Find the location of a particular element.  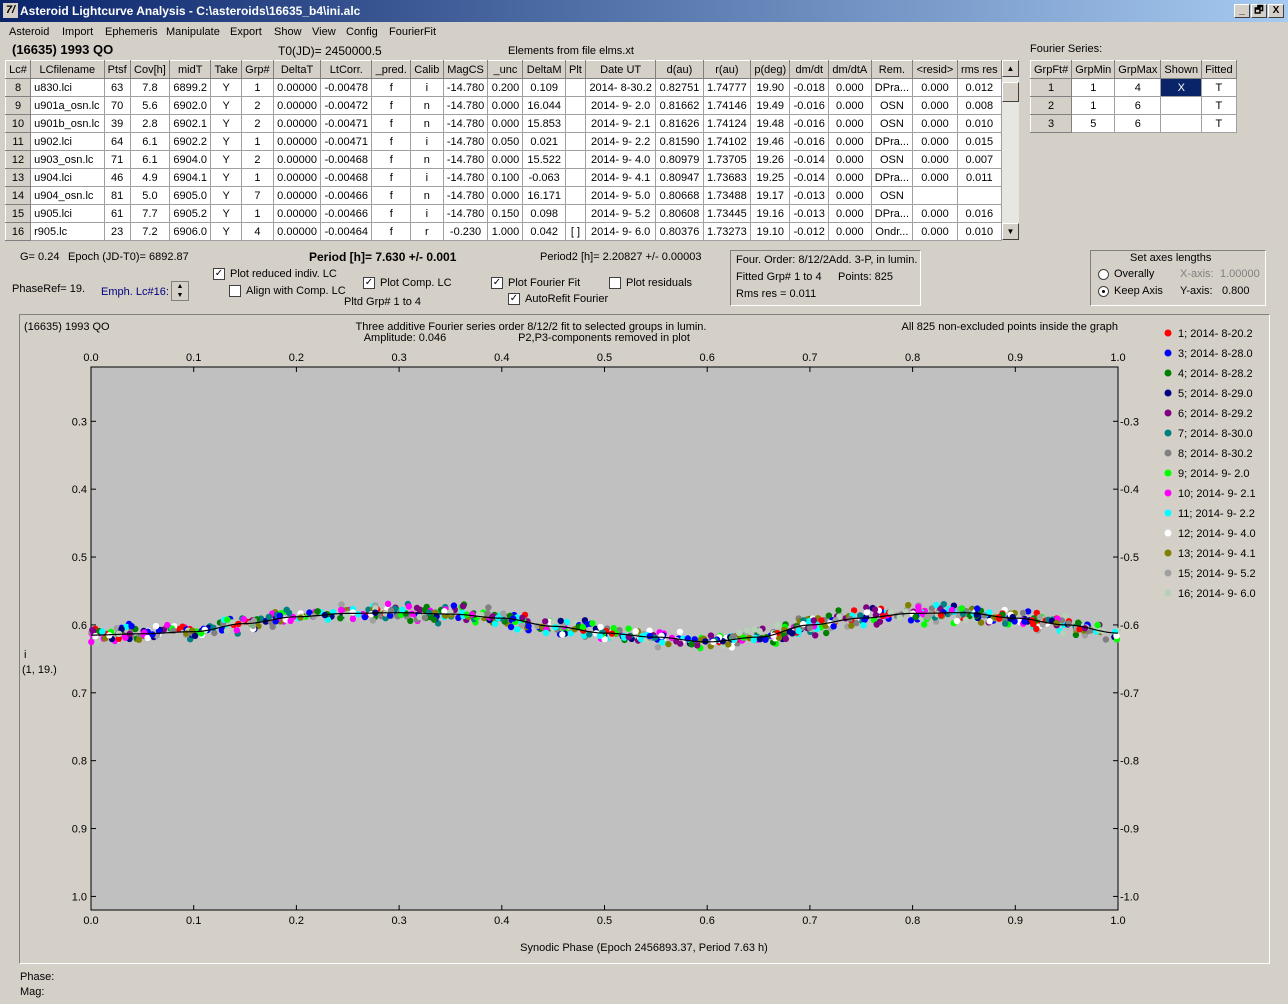

fourier-table-cell: 2 is located at coordinates (1051, 105).